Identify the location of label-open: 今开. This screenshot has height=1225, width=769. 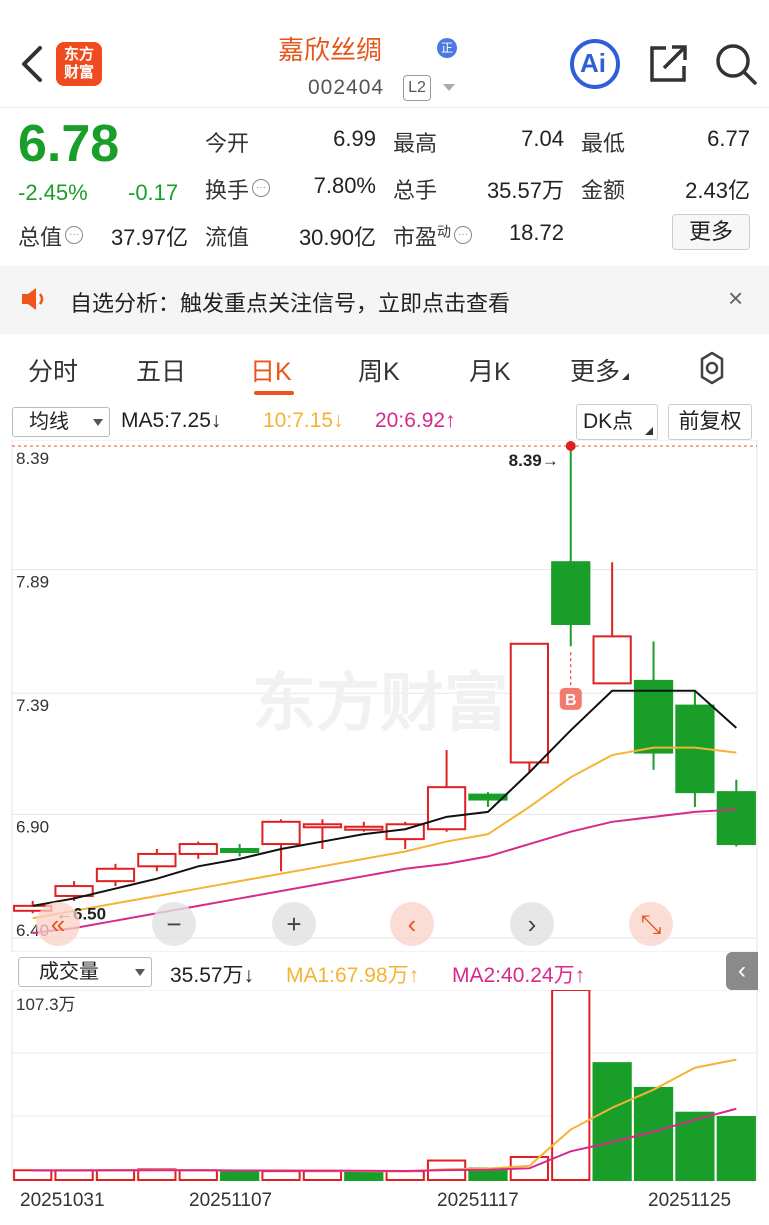
(227, 143).